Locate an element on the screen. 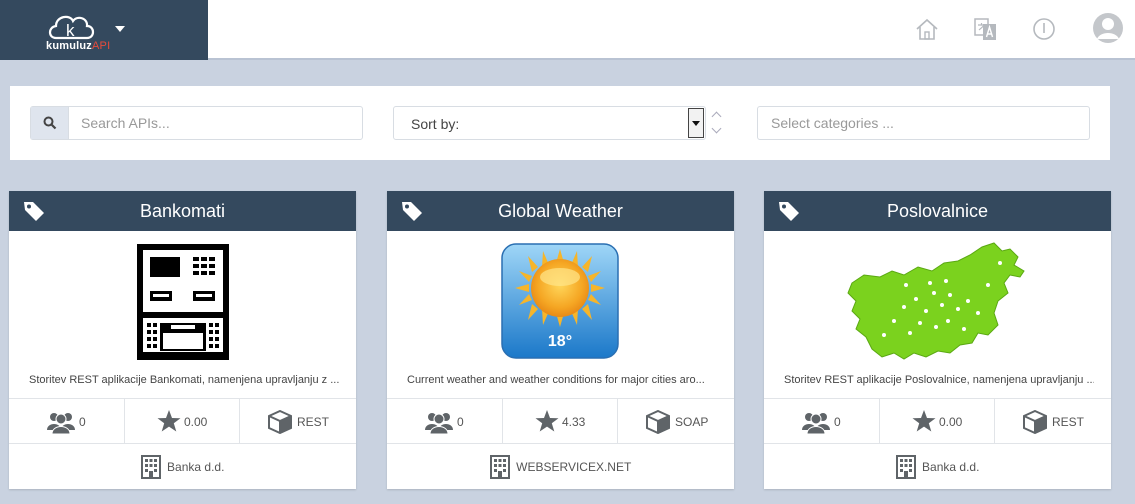 Image resolution: width=1135 pixels, height=504 pixels. search-input is located at coordinates (215, 123).